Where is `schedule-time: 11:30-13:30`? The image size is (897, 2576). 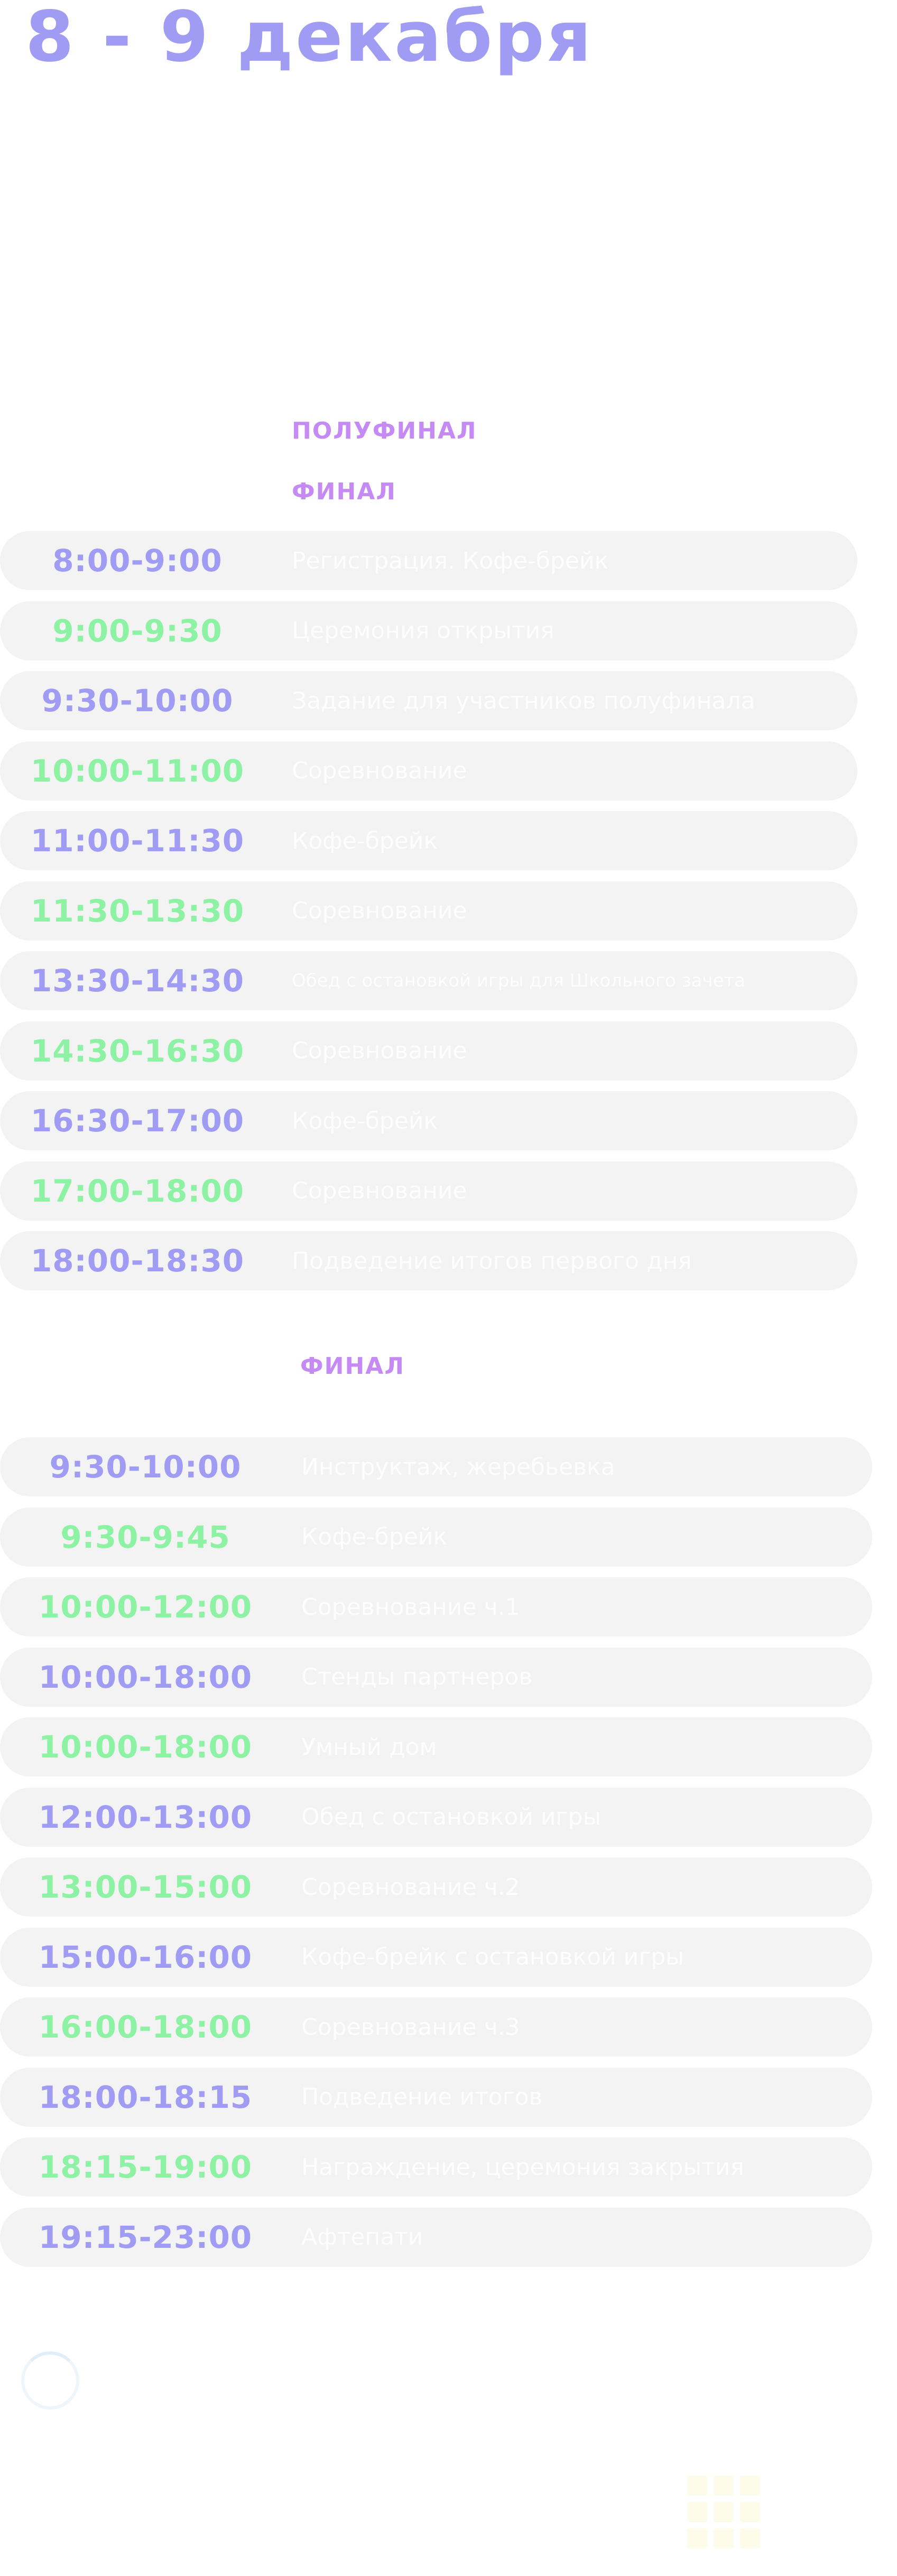 schedule-time: 11:30-13:30 is located at coordinates (137, 910).